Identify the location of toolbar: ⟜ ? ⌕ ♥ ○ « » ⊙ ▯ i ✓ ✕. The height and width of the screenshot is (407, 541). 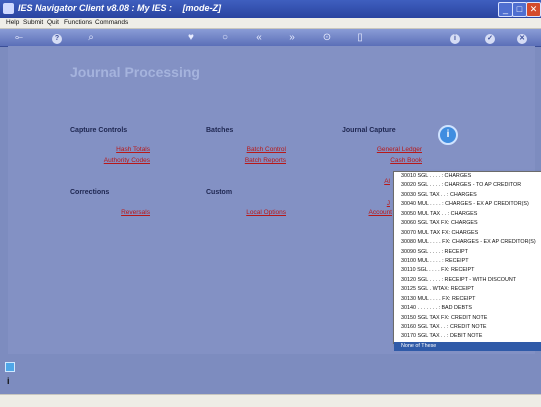
(270, 38).